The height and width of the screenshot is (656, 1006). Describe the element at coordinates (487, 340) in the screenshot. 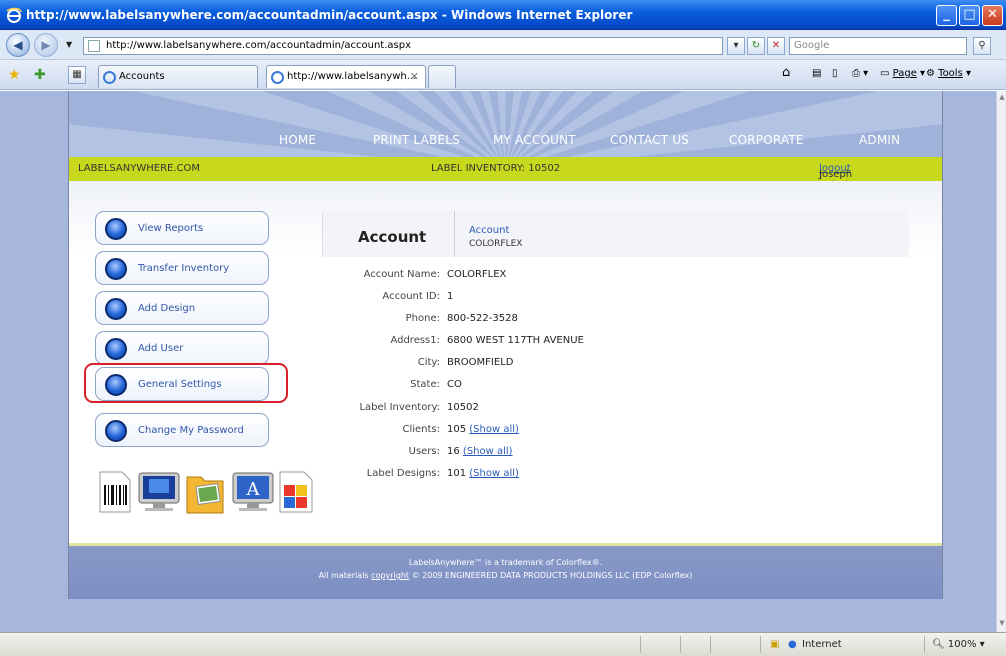

I see `field-address1: Address1: 6800 WEST 117TH AVENUE` at that location.